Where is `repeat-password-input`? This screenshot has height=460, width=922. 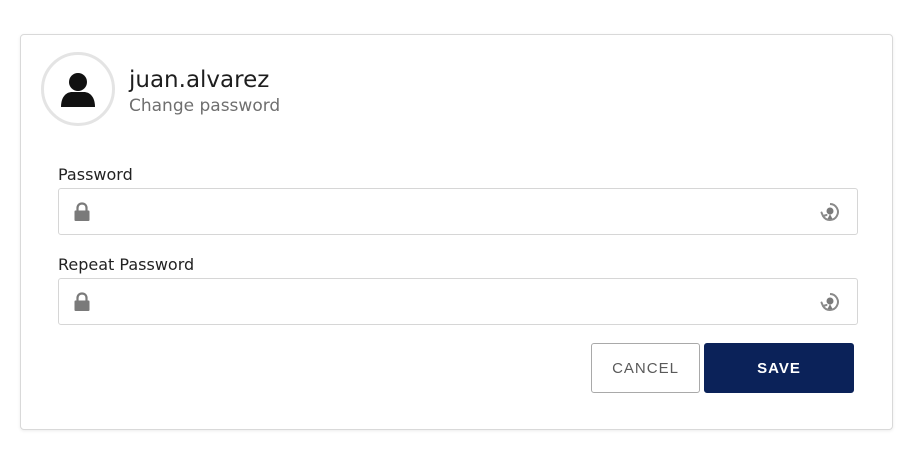
repeat-password-input is located at coordinates (451, 301).